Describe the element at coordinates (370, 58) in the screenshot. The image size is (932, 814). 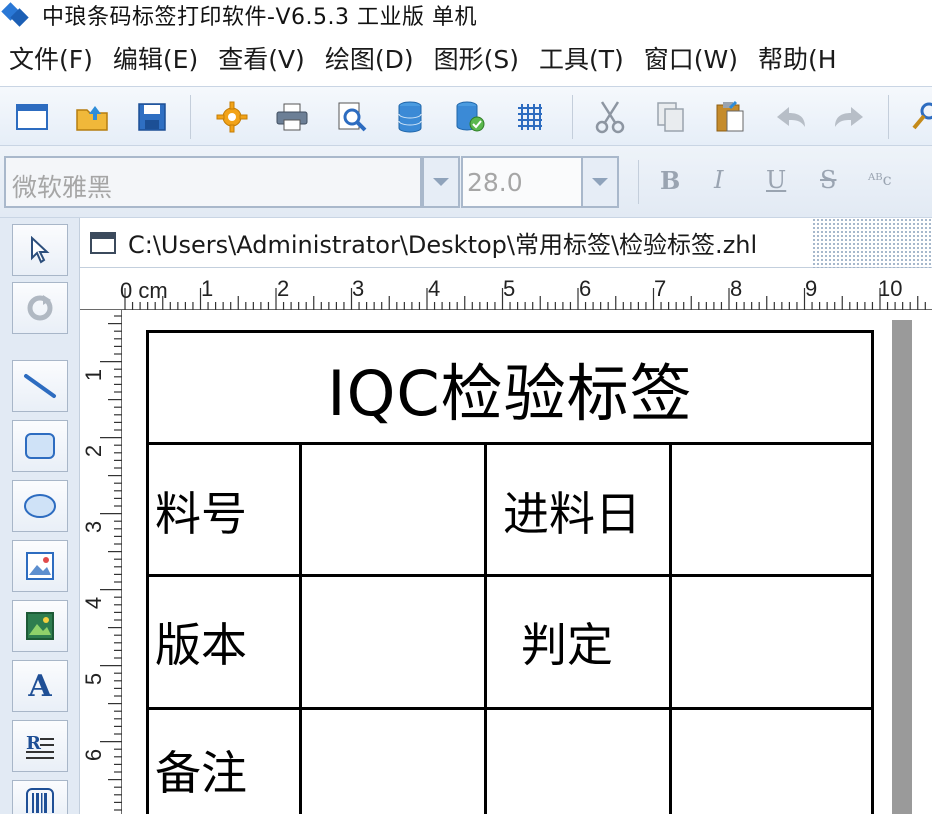
I see `menu-draw: 绘图(D)` at that location.